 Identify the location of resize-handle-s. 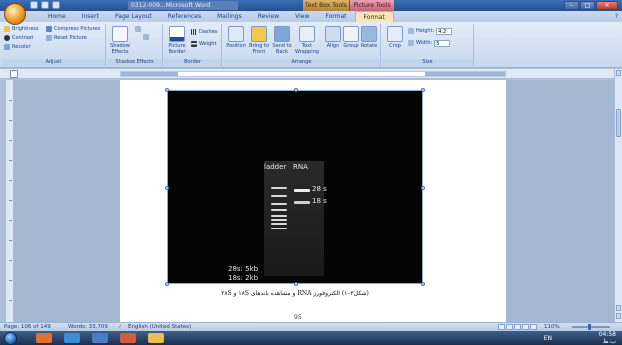
(296, 284).